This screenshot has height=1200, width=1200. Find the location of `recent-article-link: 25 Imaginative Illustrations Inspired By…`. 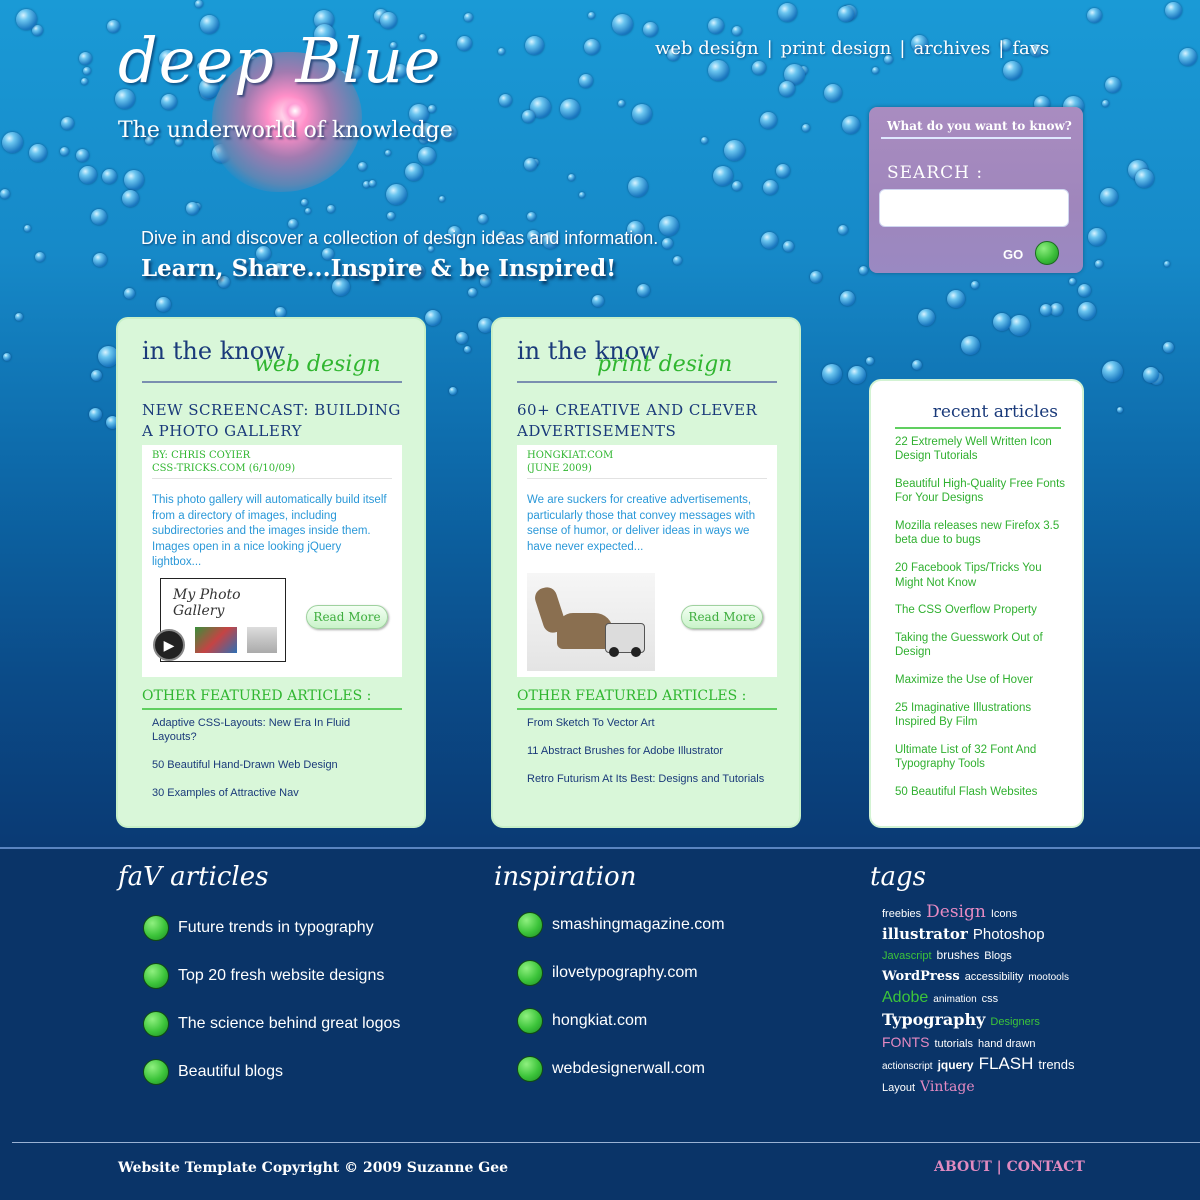

recent-article-link: 25 Imaginative Illustrations Inspired By… is located at coordinates (981, 715).